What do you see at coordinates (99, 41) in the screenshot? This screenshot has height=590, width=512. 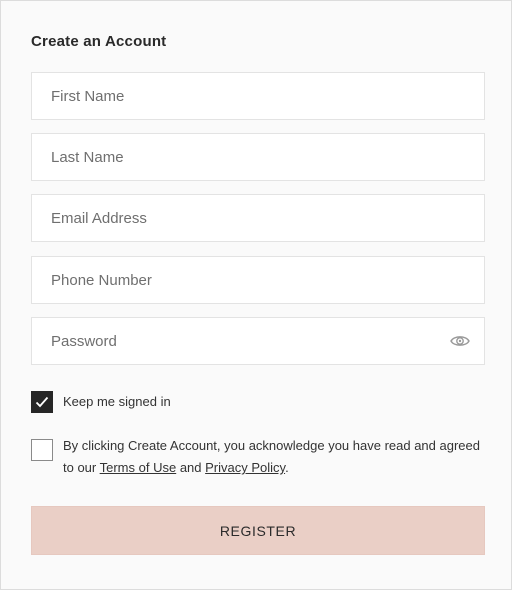 I see `form-title: Create an Account` at bounding box center [99, 41].